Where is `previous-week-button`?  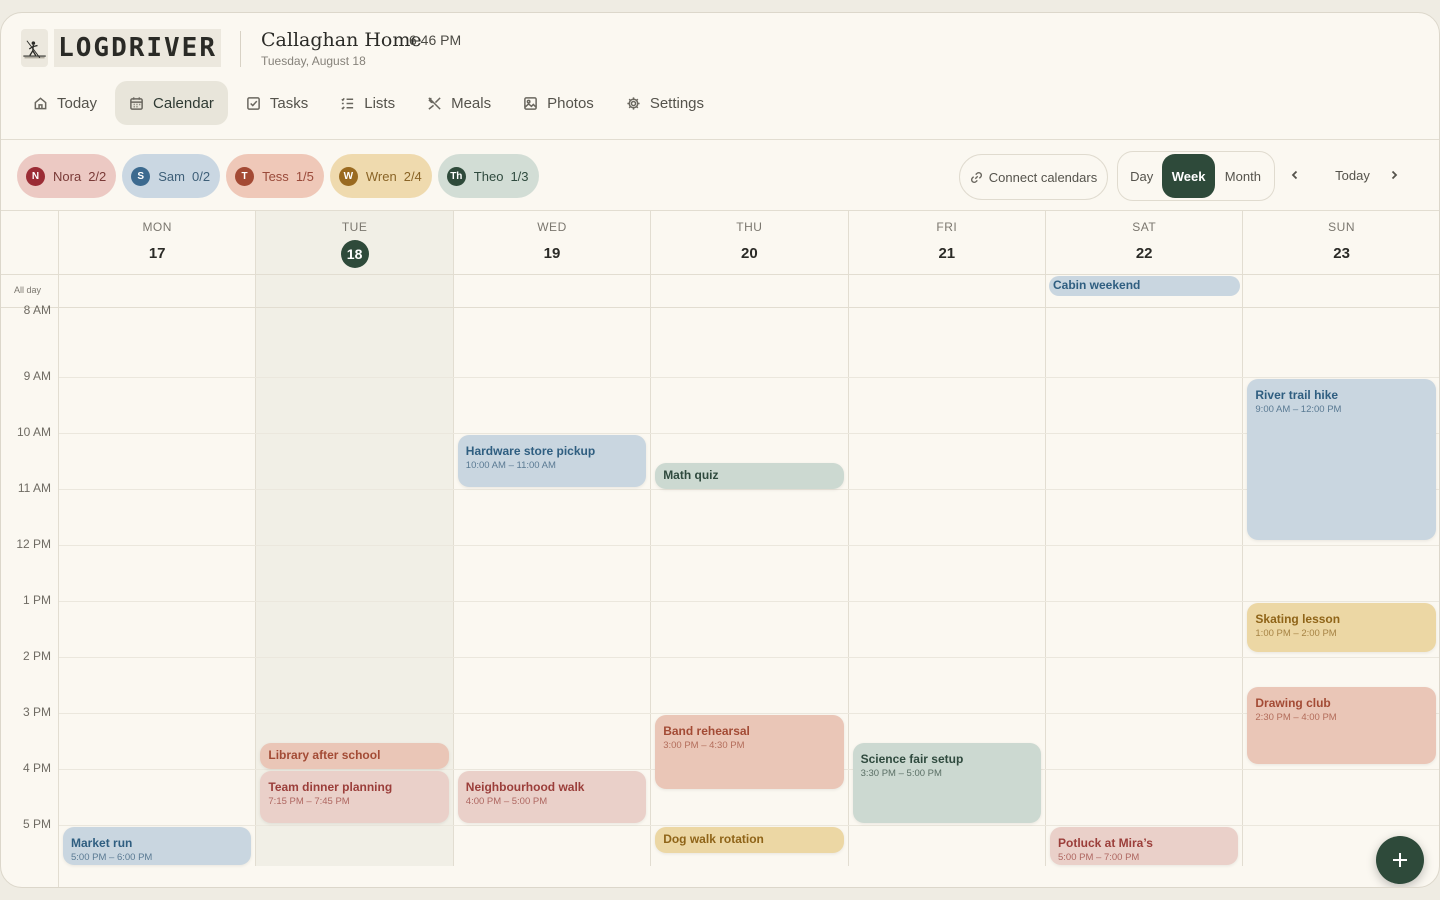
previous-week-button is located at coordinates (1295, 175).